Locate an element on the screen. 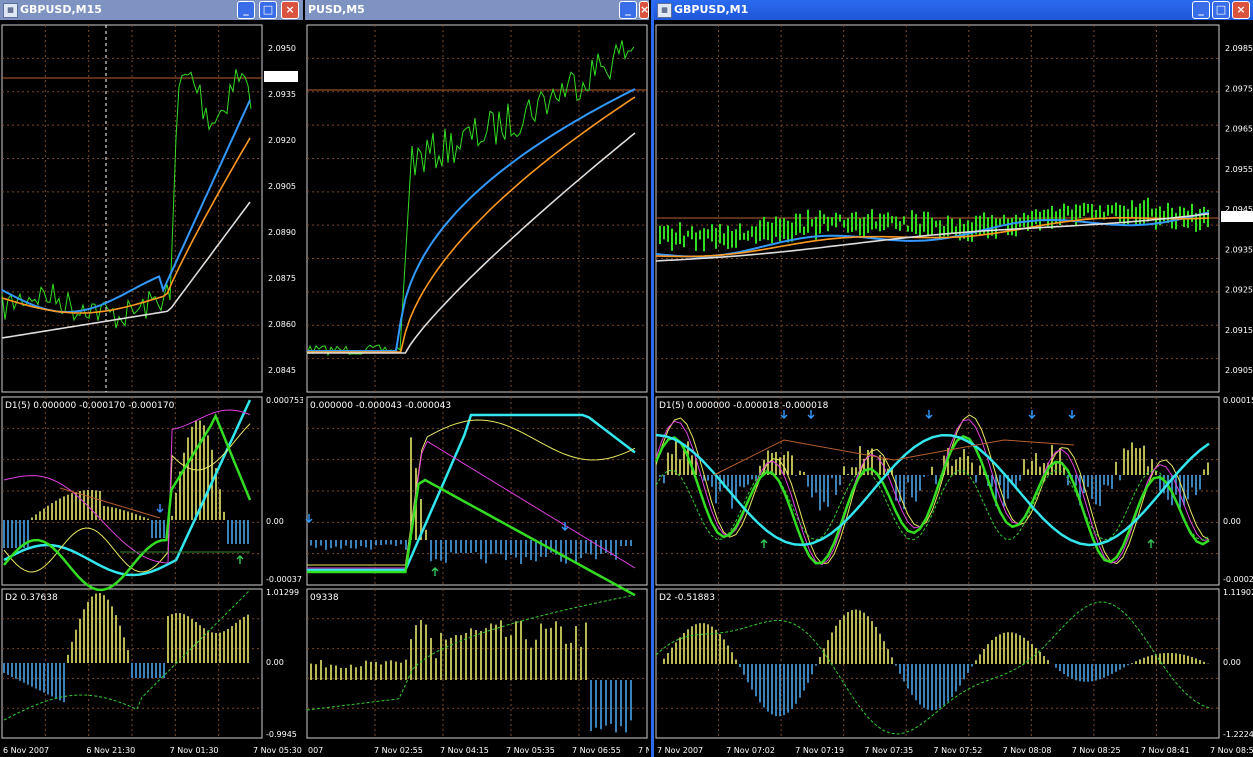 This screenshot has width=1253, height=757. d1-magenta-line is located at coordinates (932, 492).